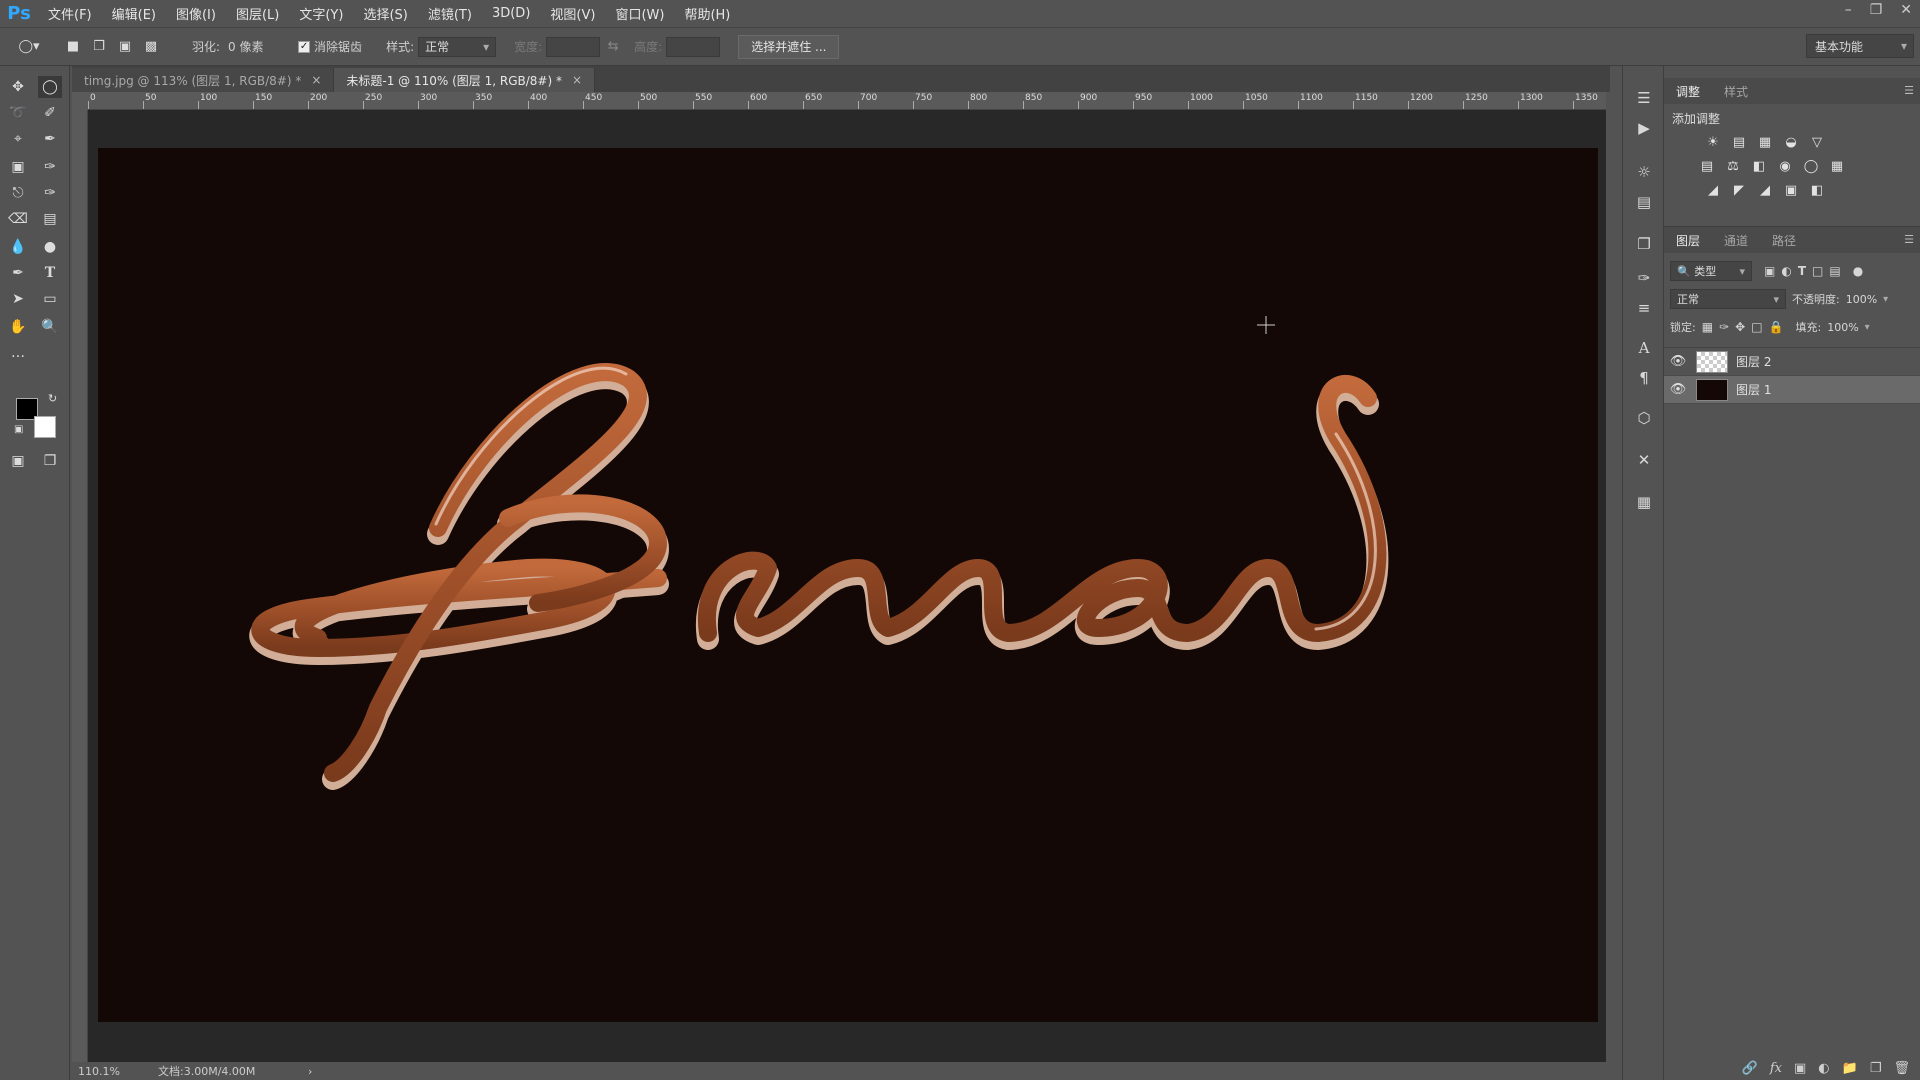 The image size is (1920, 1080). What do you see at coordinates (511, 13) in the screenshot?
I see `menu-3d: 3D(D)` at bounding box center [511, 13].